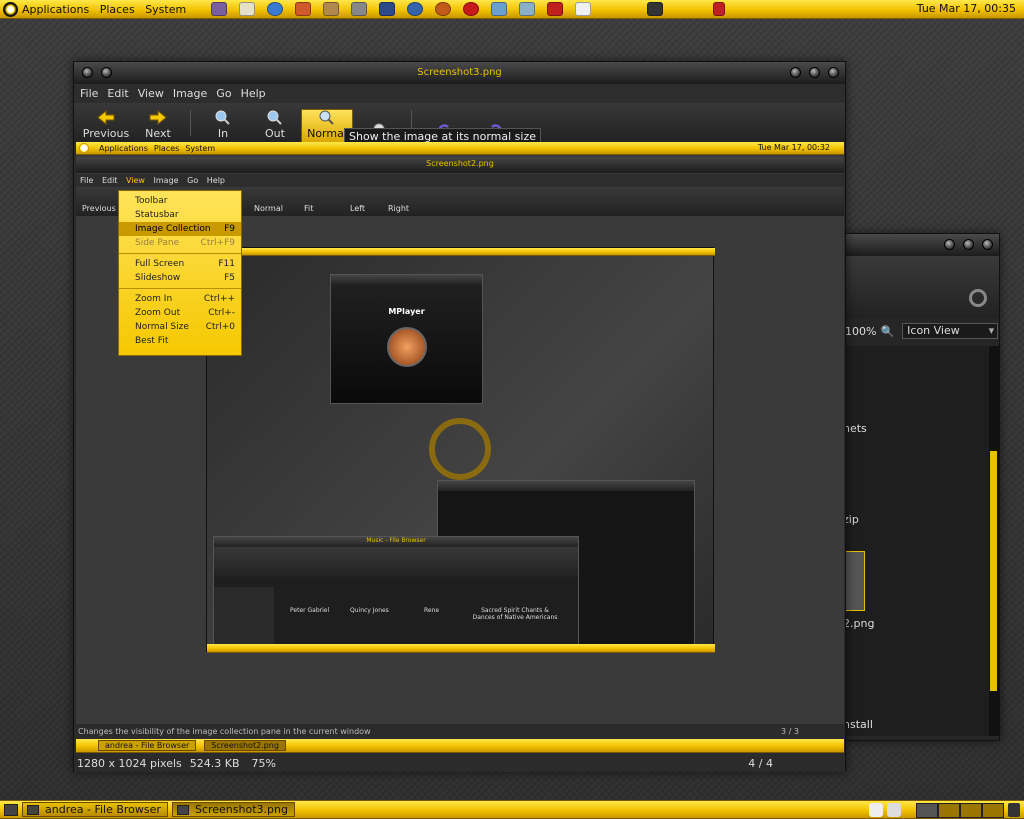  I want to click on list-item: nets, so click(855, 428).